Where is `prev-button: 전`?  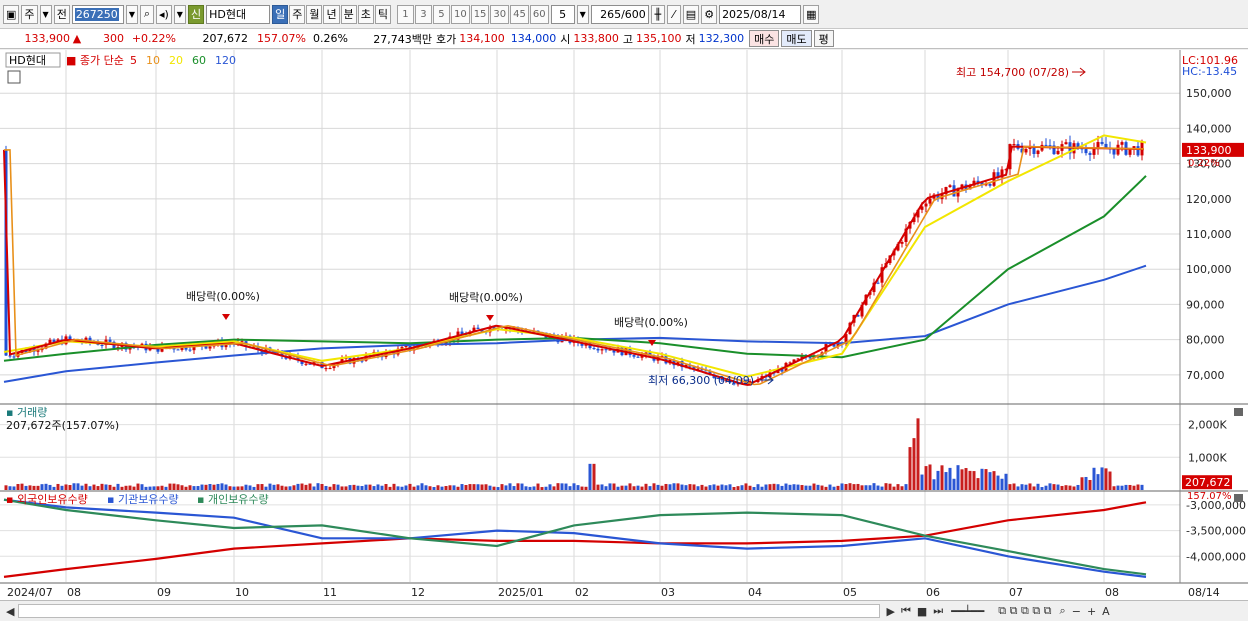
prev-button: 전 is located at coordinates (61, 14).